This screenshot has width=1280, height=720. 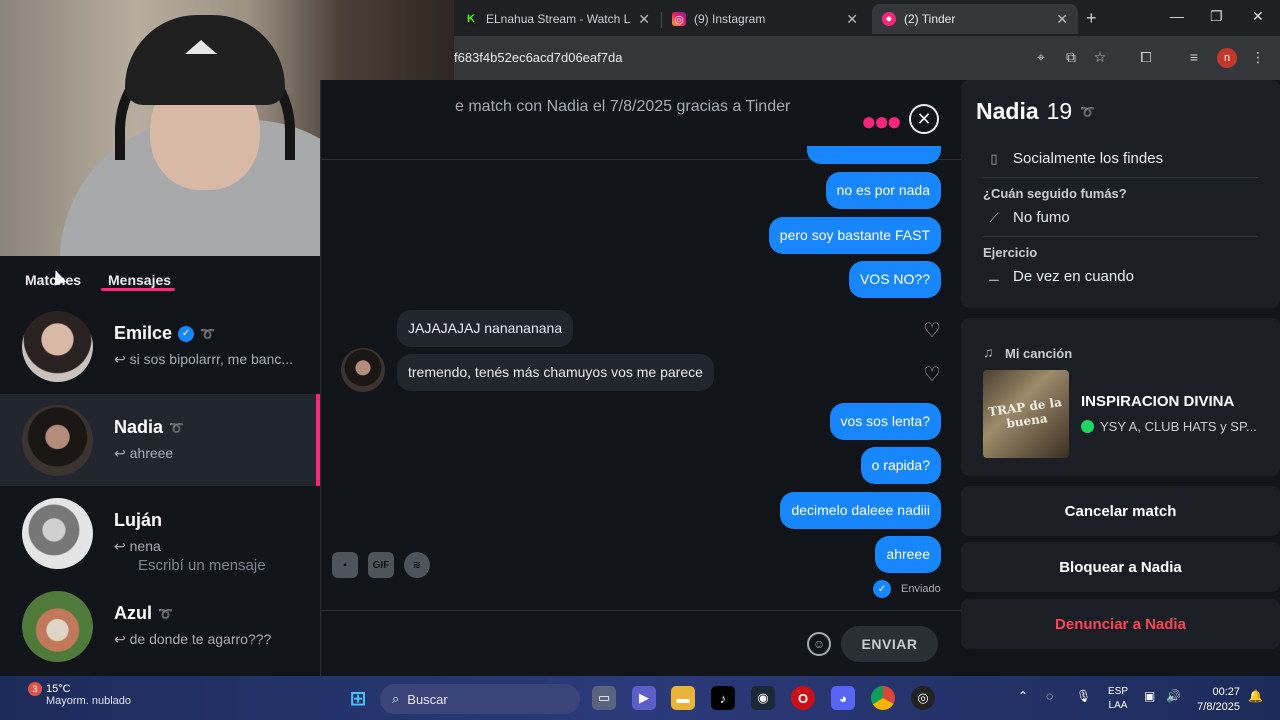 I want to click on album-cover: TRAP de la buena, so click(x=1026, y=414).